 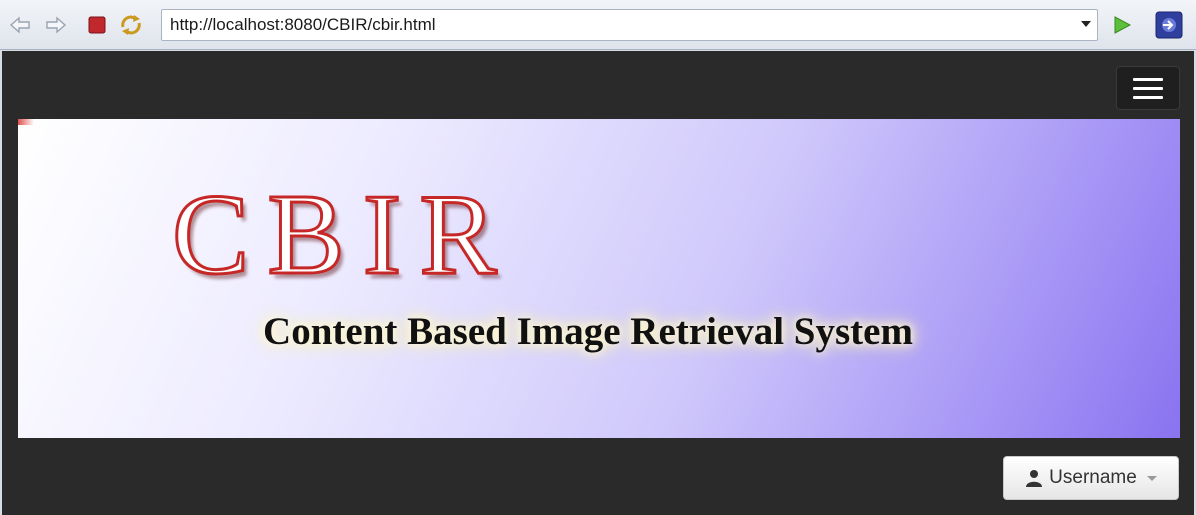 What do you see at coordinates (97, 25) in the screenshot?
I see `stop-icon` at bounding box center [97, 25].